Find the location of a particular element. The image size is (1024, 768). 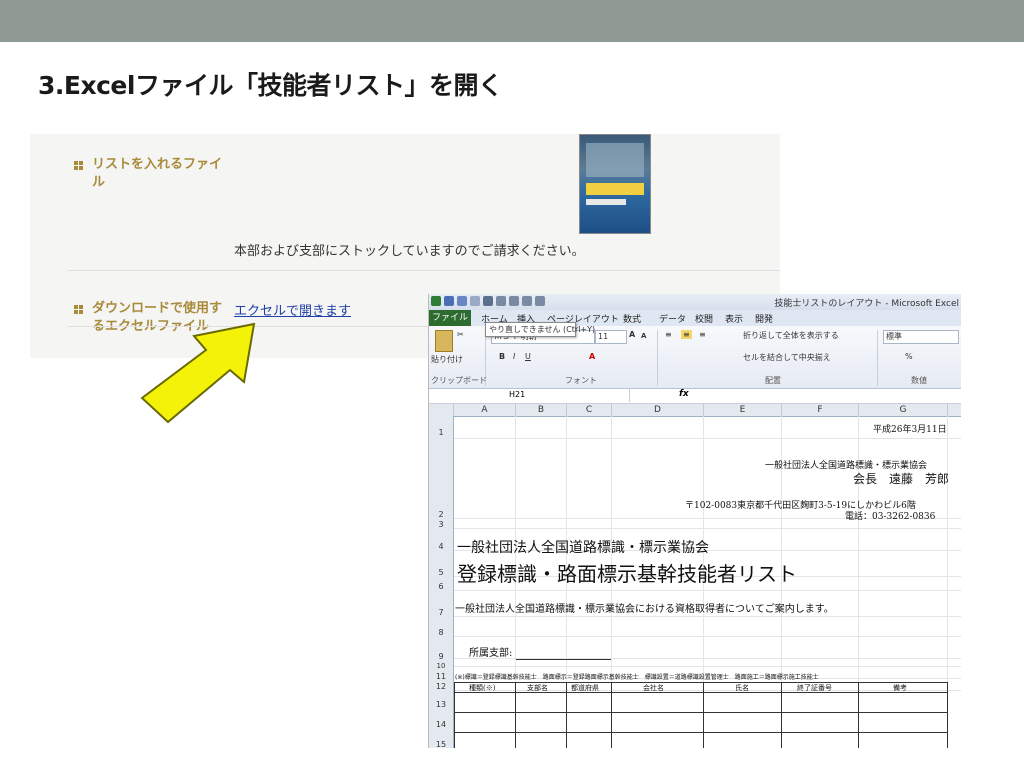

tab-review: 校閲 is located at coordinates (704, 318).